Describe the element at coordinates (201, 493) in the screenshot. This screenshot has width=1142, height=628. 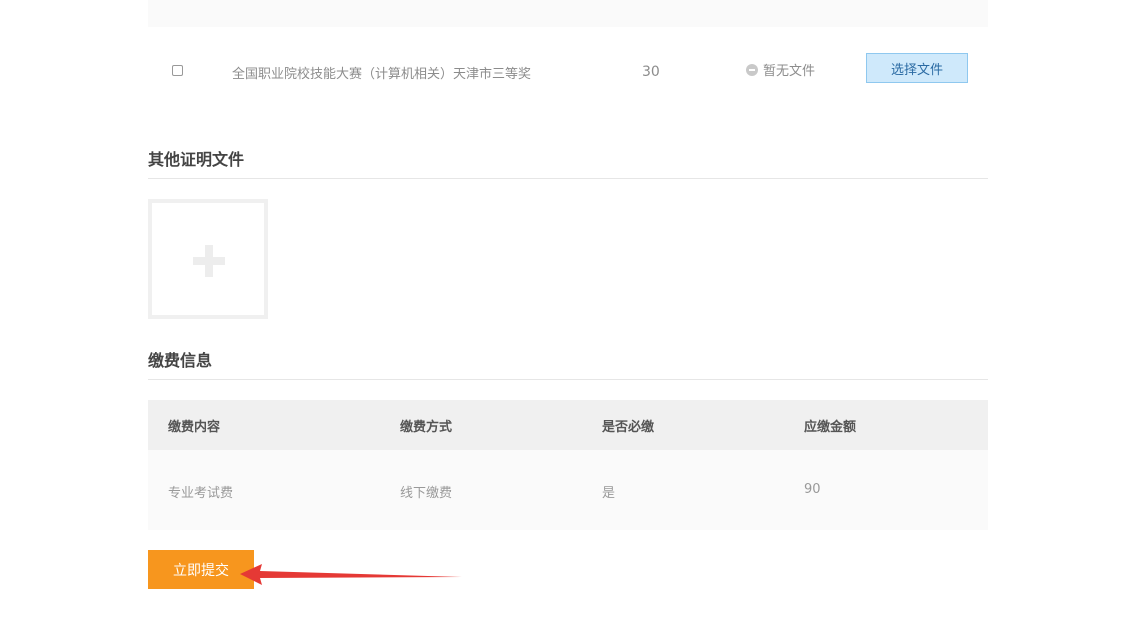
I see `fee-cell-content: 专业考试费` at that location.